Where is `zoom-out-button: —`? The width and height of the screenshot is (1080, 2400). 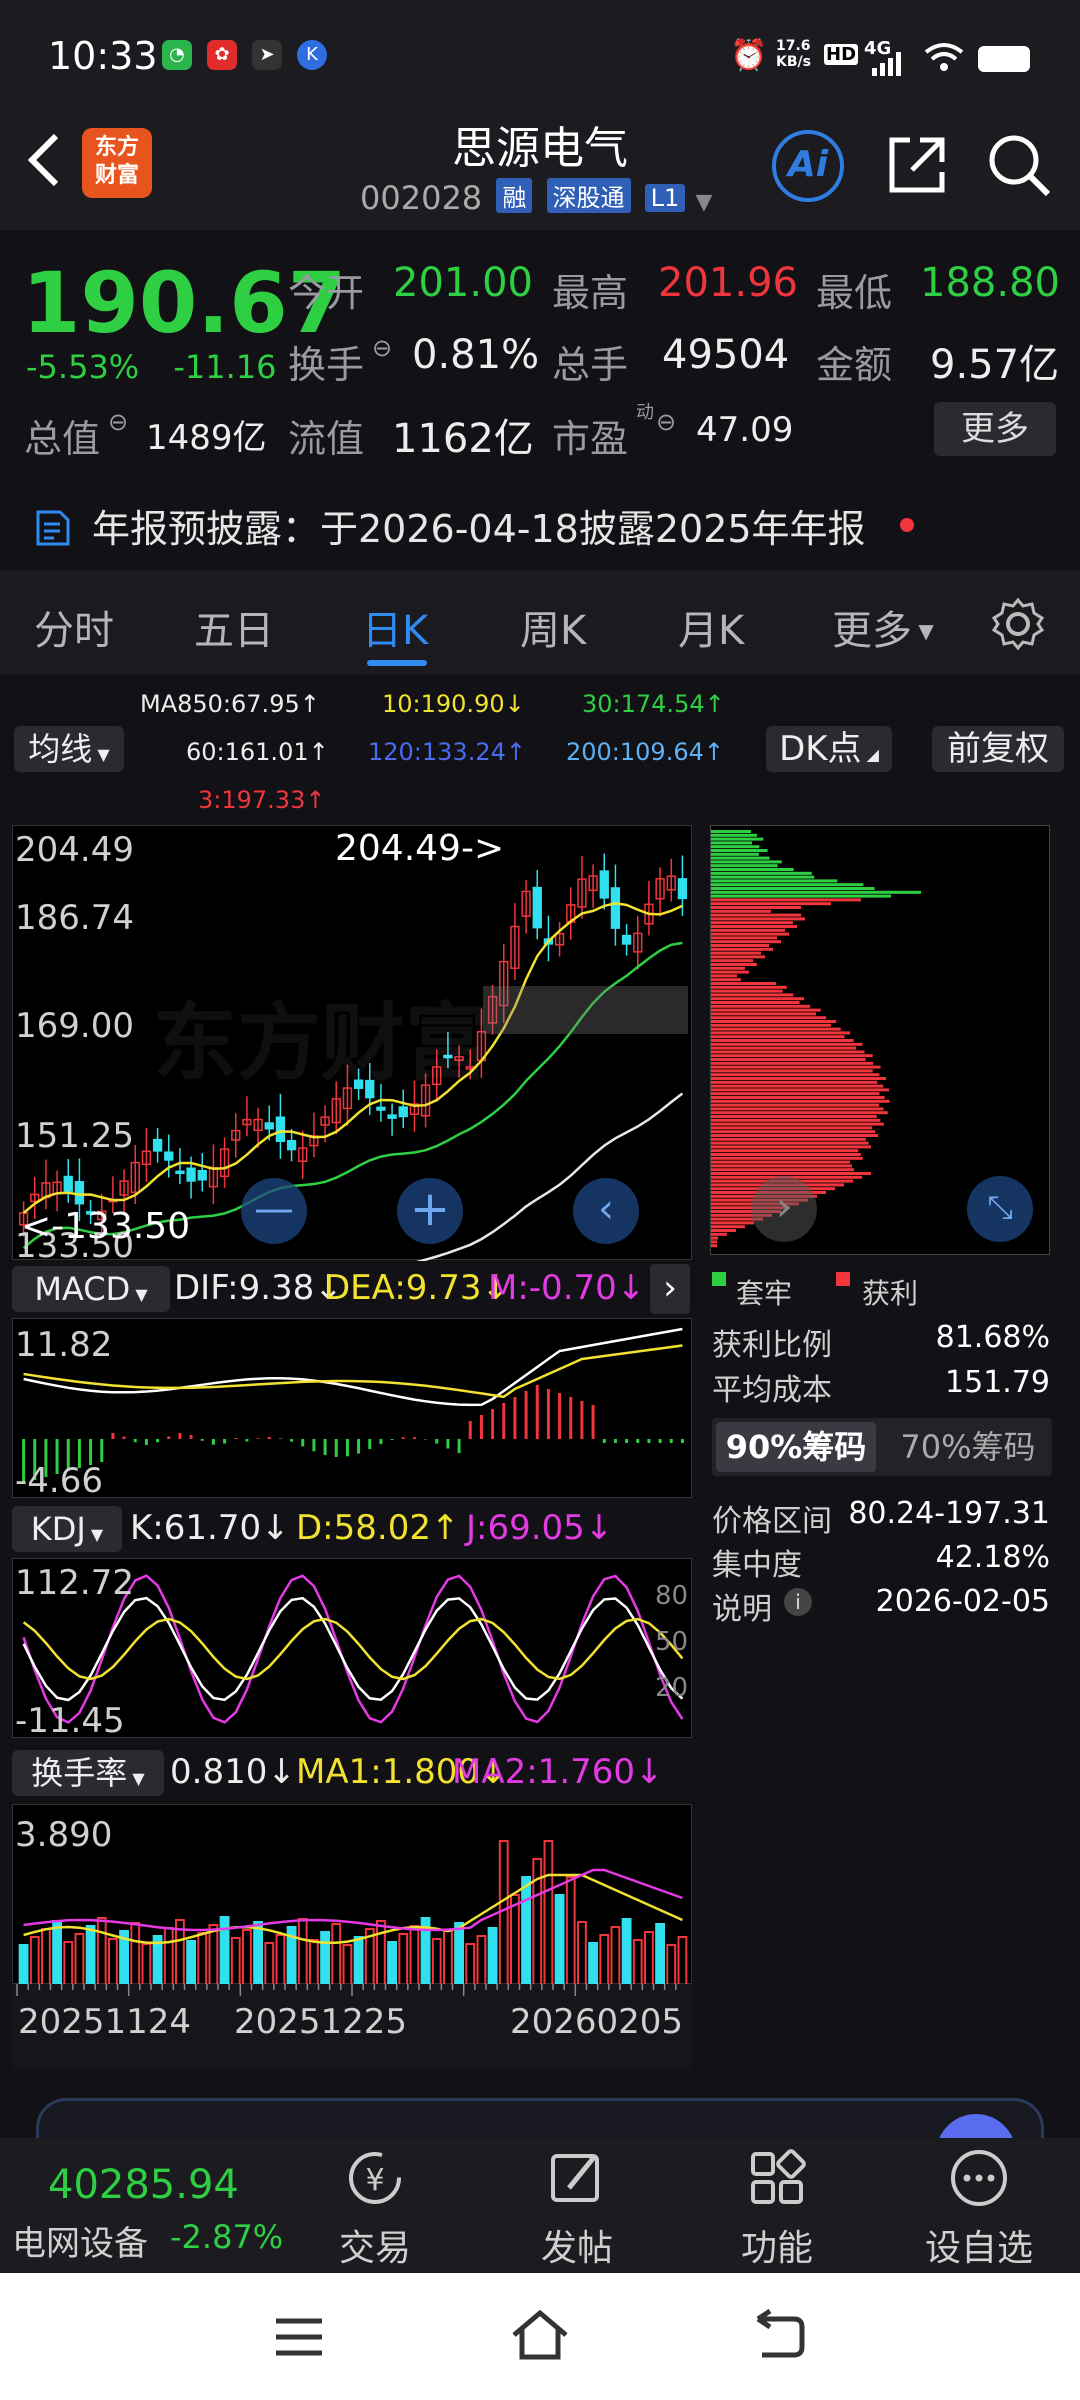
zoom-out-button: — is located at coordinates (274, 1211).